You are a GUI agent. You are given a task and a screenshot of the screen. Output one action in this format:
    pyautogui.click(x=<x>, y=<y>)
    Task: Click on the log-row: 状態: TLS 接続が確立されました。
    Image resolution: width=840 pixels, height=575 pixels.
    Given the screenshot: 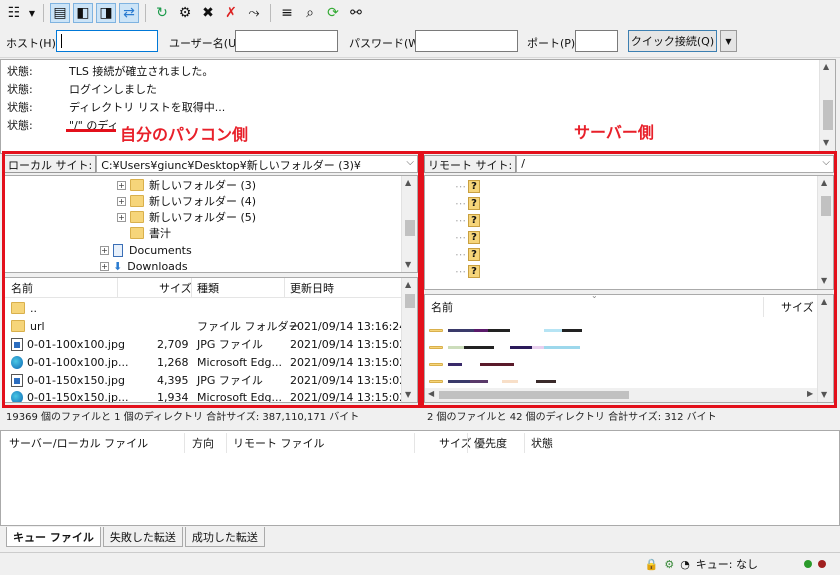 What is the action you would take?
    pyautogui.click(x=110, y=71)
    